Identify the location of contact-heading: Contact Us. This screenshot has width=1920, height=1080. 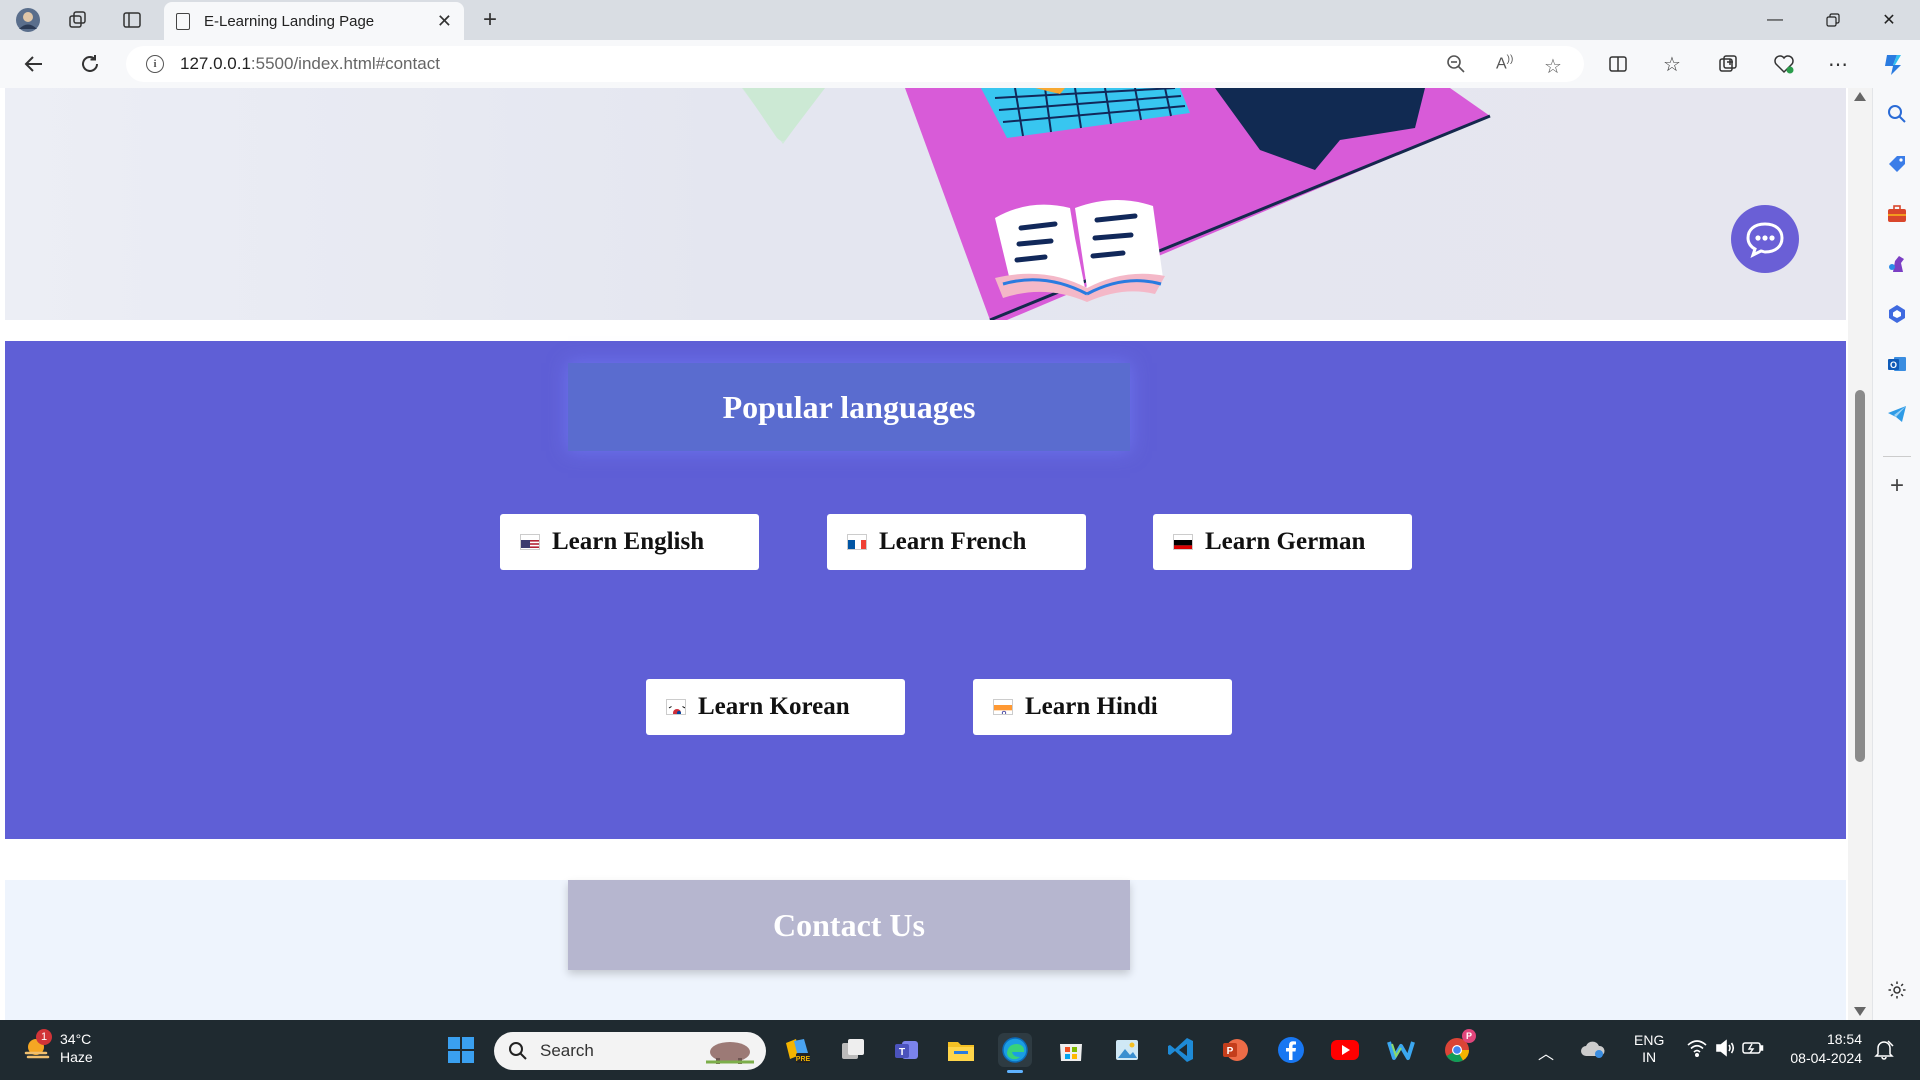
(849, 924).